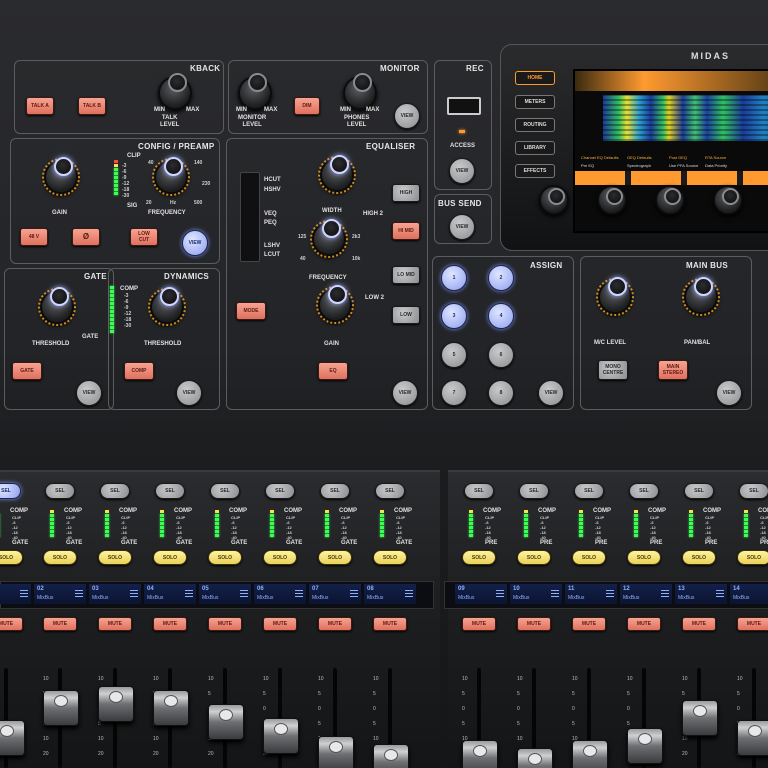  I want to click on eq-gain-knob, so click(335, 304).